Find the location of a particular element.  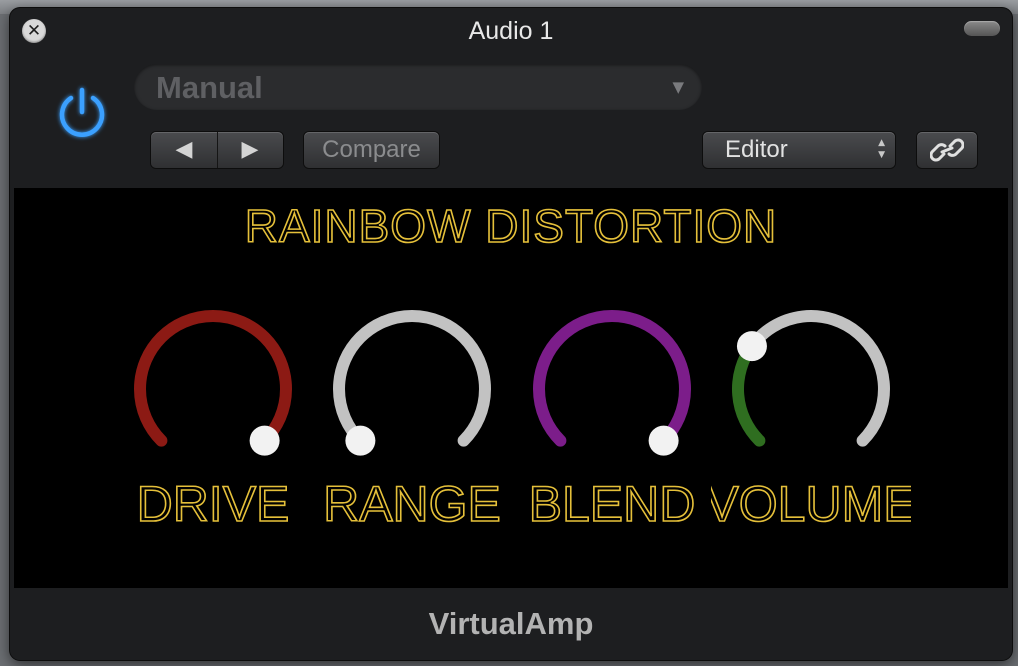

footer: VirtualAmp is located at coordinates (511, 624).